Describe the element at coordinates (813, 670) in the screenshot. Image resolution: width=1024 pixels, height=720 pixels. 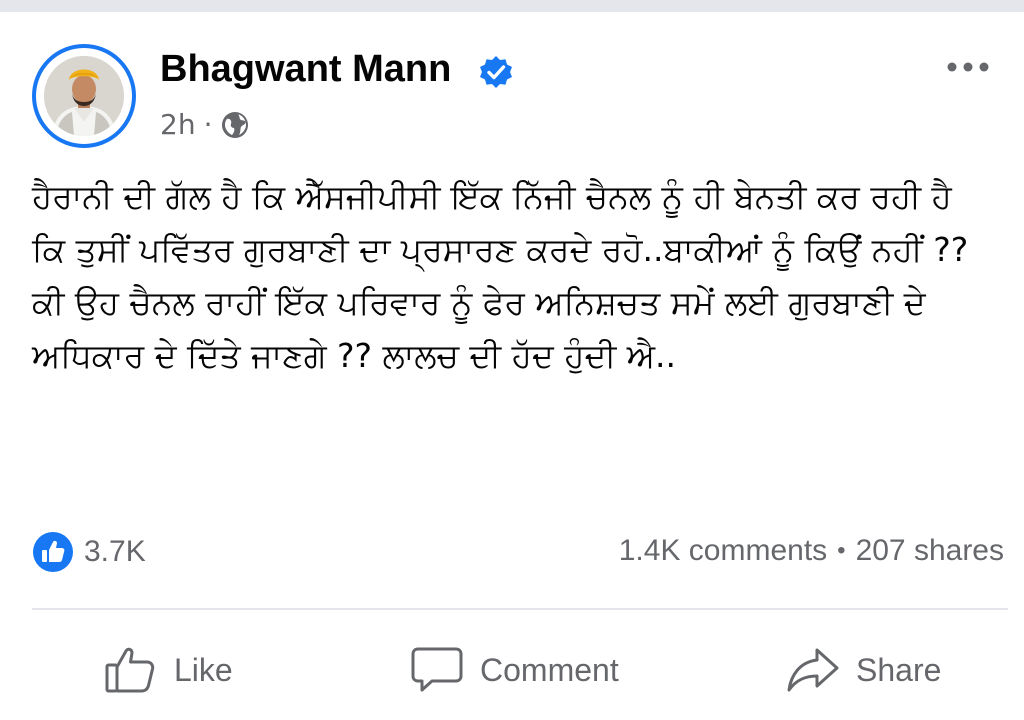
I see `share-arrow-icon` at that location.